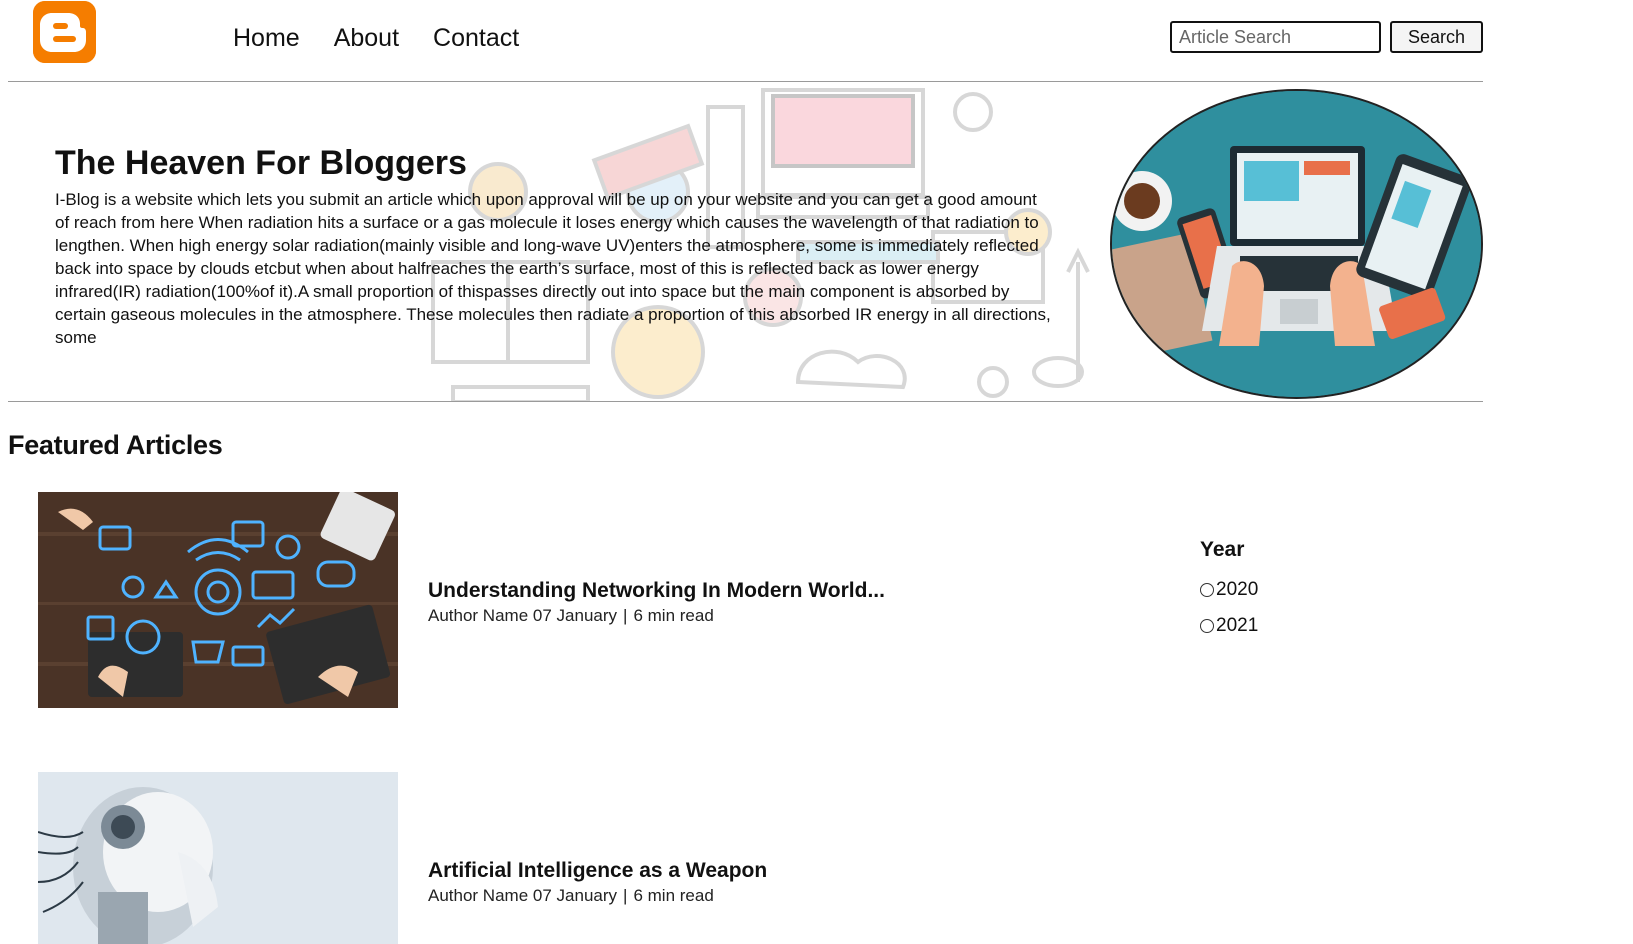 The height and width of the screenshot is (944, 1633). I want to click on article-meta-1: Author Name 07 January | 6 min read, so click(571, 616).